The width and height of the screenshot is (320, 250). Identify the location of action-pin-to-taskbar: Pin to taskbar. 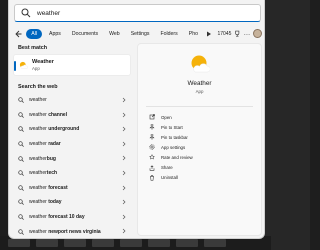
(205, 137).